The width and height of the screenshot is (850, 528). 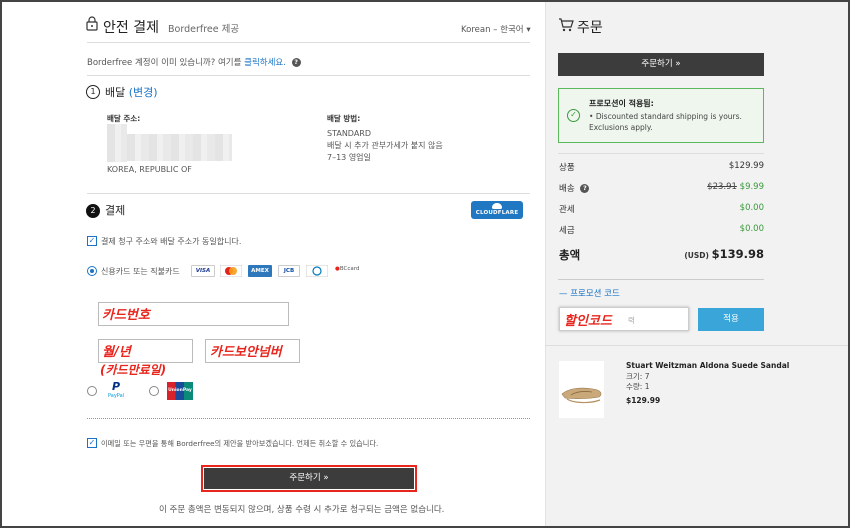 What do you see at coordinates (309, 478) in the screenshot?
I see `place-order-button: 주문하기 »` at bounding box center [309, 478].